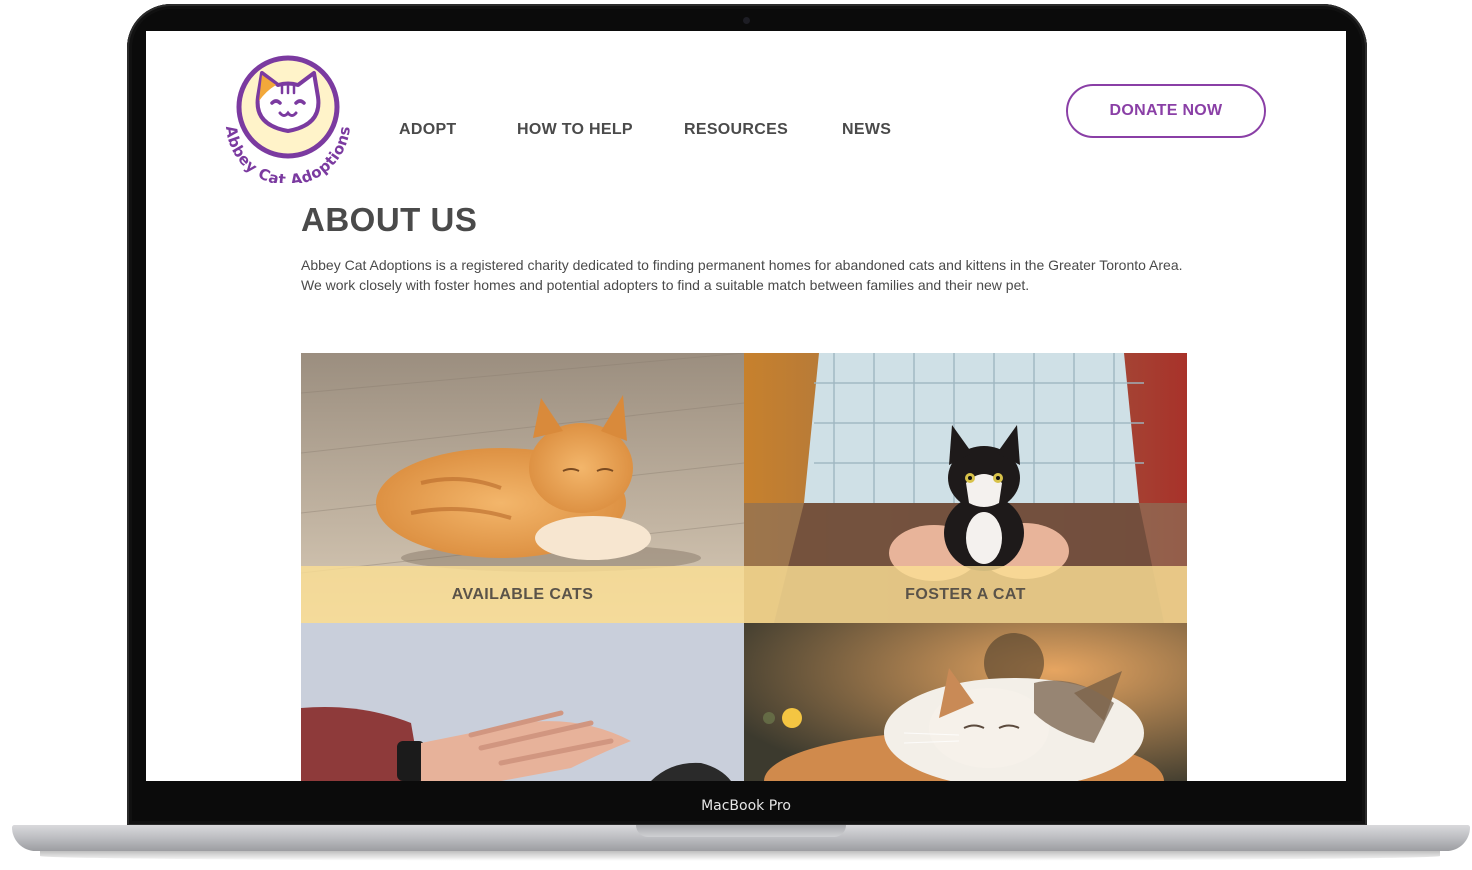 This screenshot has width=1472, height=870. I want to click on donate-now-button: DONATE NOW, so click(1166, 111).